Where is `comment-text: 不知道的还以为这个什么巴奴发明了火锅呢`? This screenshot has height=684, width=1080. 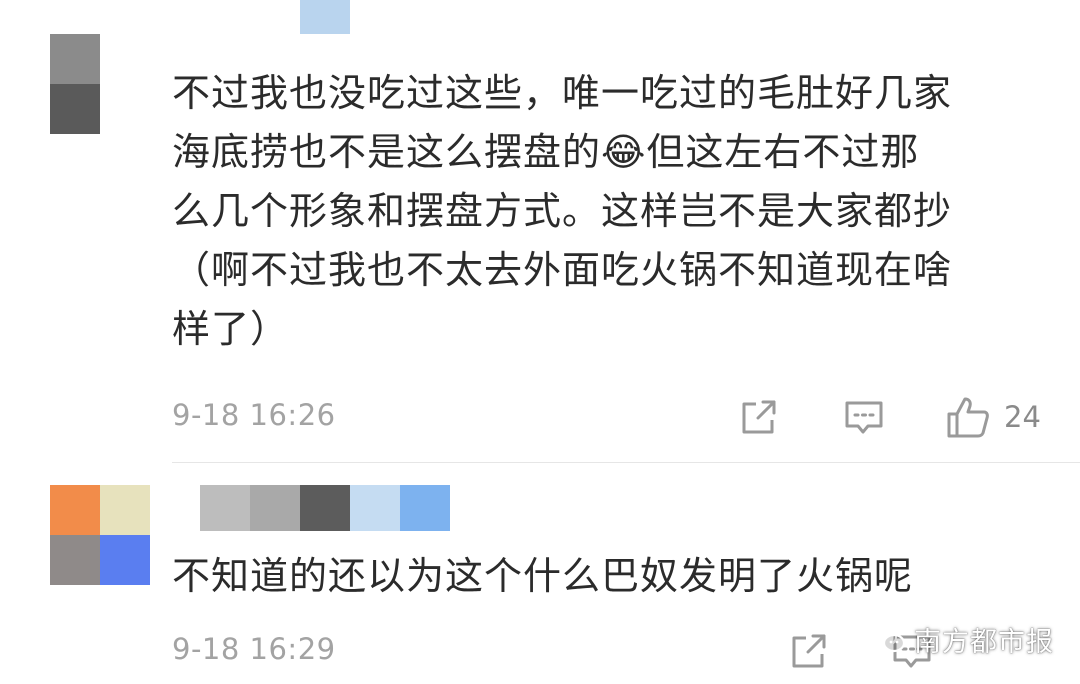
comment-text: 不知道的还以为这个什么巴奴发明了火锅呢 is located at coordinates (612, 576).